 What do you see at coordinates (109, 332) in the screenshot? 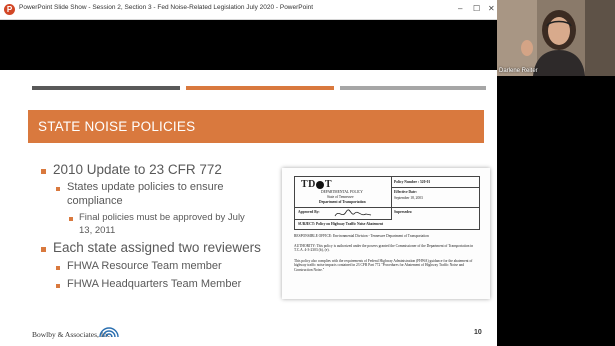
I see `bowlby-logo-icon` at bounding box center [109, 332].